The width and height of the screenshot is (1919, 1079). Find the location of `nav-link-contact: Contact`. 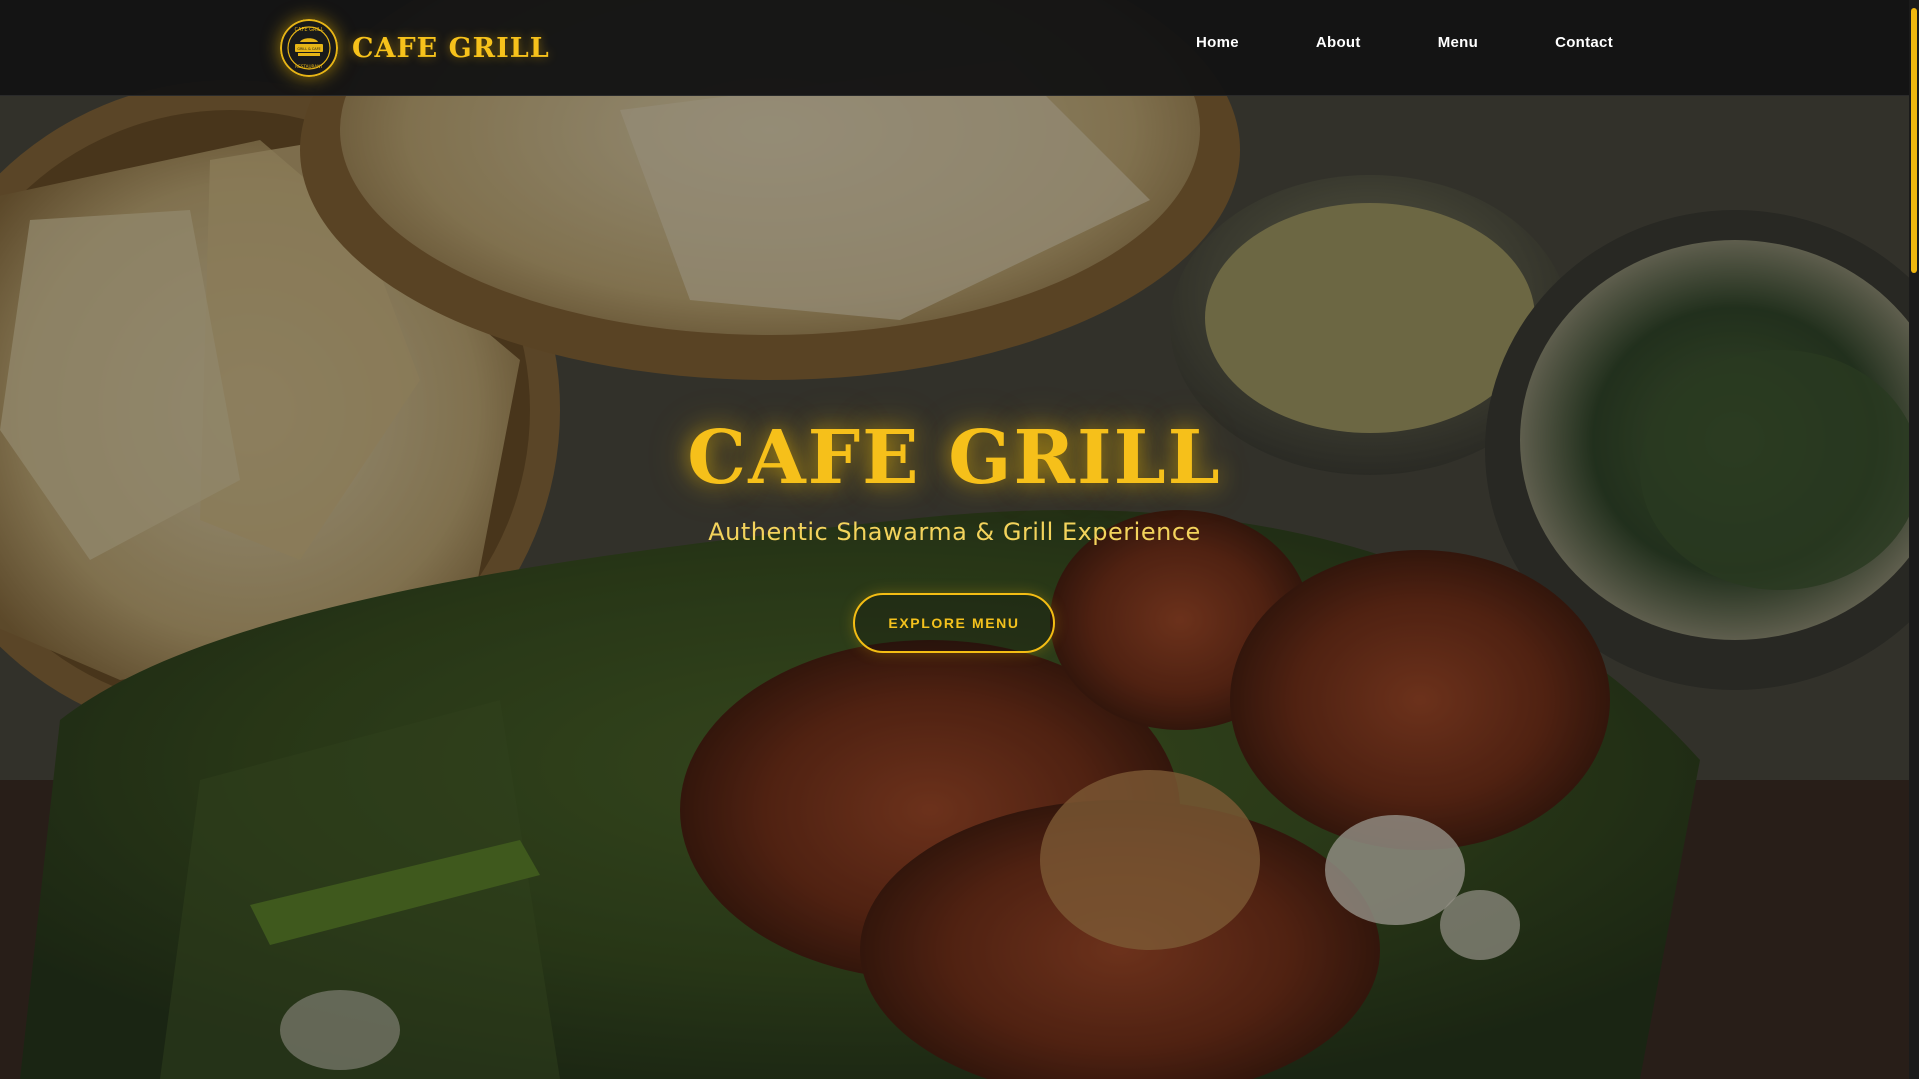

nav-link-contact: Contact is located at coordinates (1584, 42).